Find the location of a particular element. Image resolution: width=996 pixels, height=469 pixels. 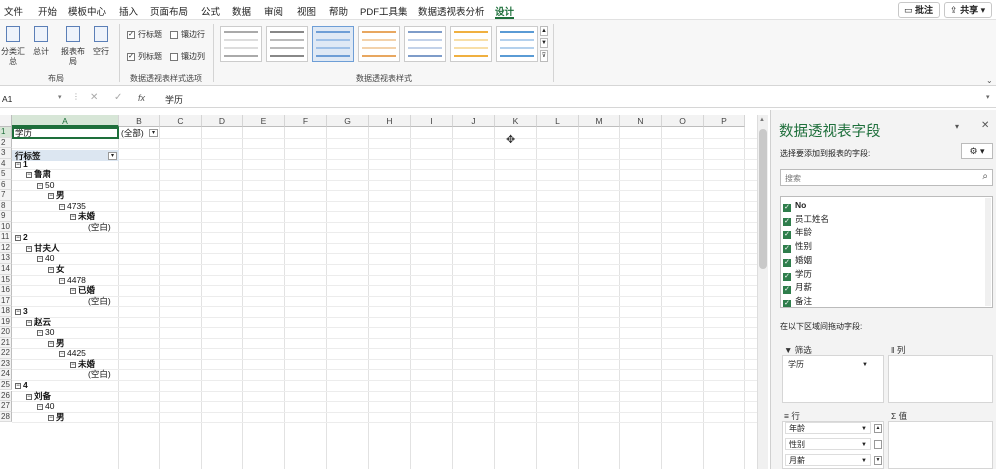

column-header-c: C is located at coordinates (181, 121).